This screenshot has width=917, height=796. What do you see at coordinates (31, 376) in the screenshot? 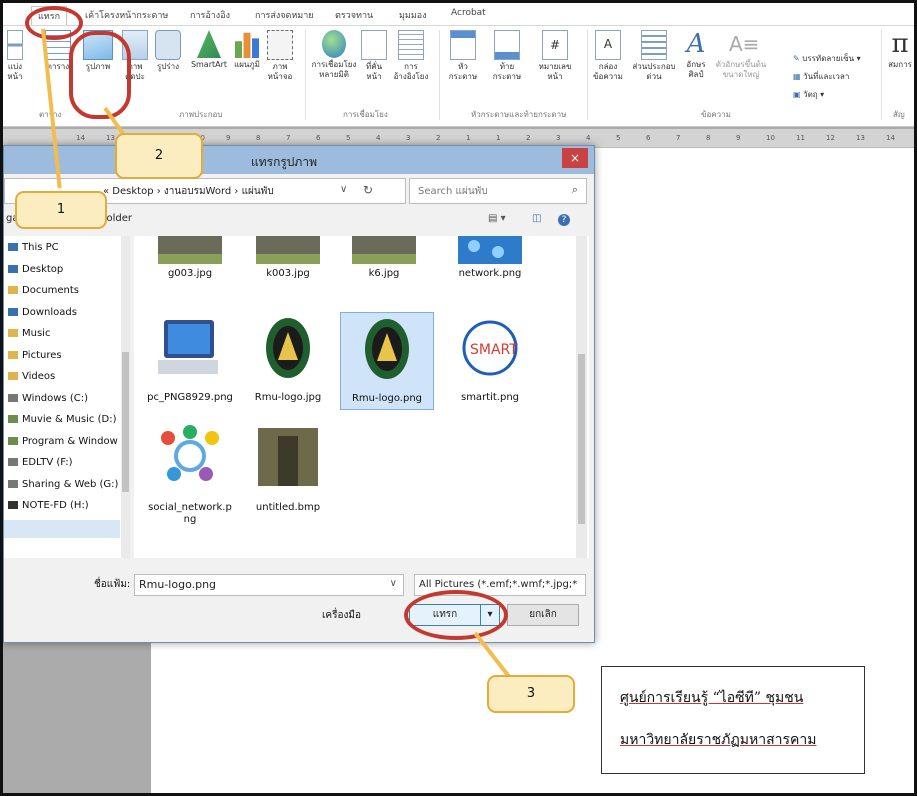
I see `nav-item: Videos` at bounding box center [31, 376].